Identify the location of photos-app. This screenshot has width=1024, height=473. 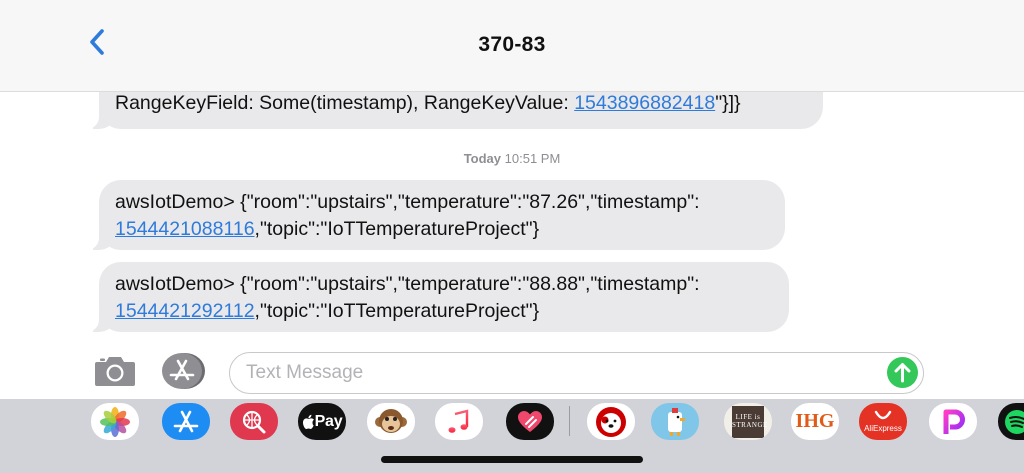
(115, 421).